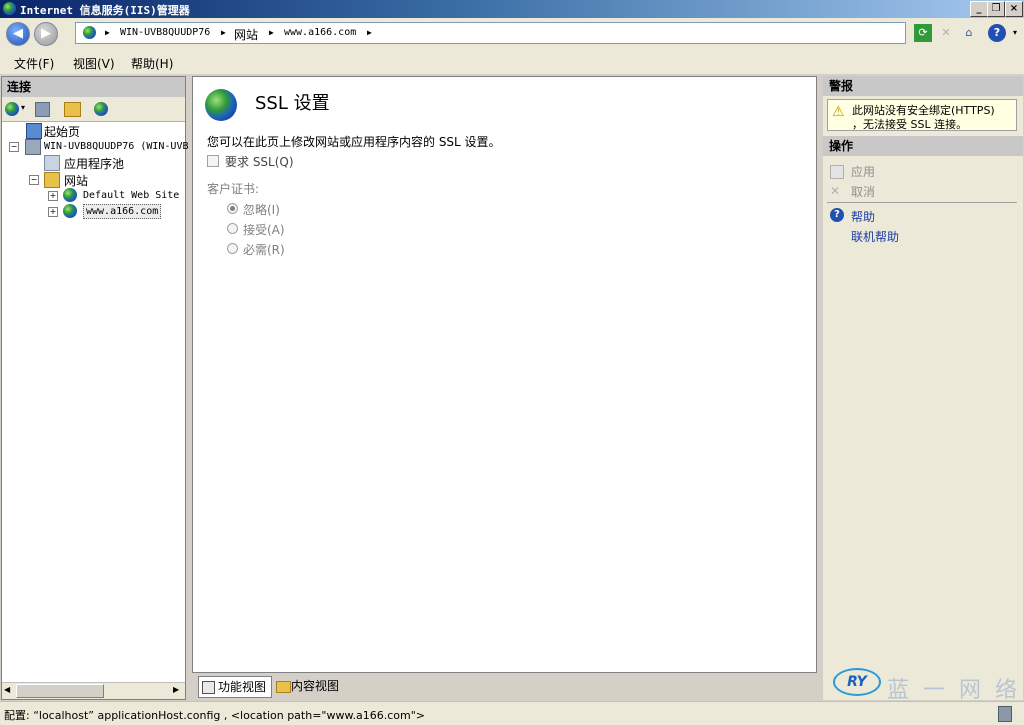 The height and width of the screenshot is (725, 1024). I want to click on minimize-button: _, so click(979, 9).